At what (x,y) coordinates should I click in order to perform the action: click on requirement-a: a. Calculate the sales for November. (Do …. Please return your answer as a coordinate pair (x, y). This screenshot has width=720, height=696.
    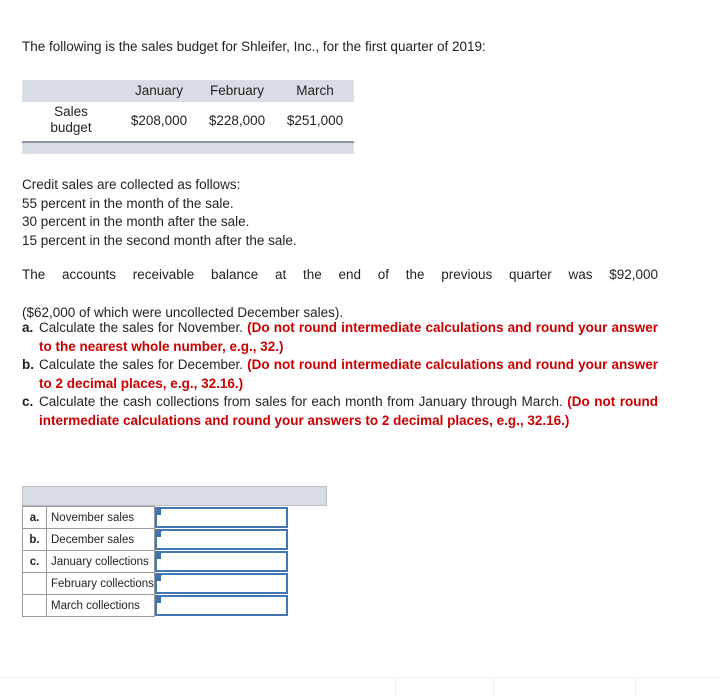
    Looking at the image, I should click on (340, 337).